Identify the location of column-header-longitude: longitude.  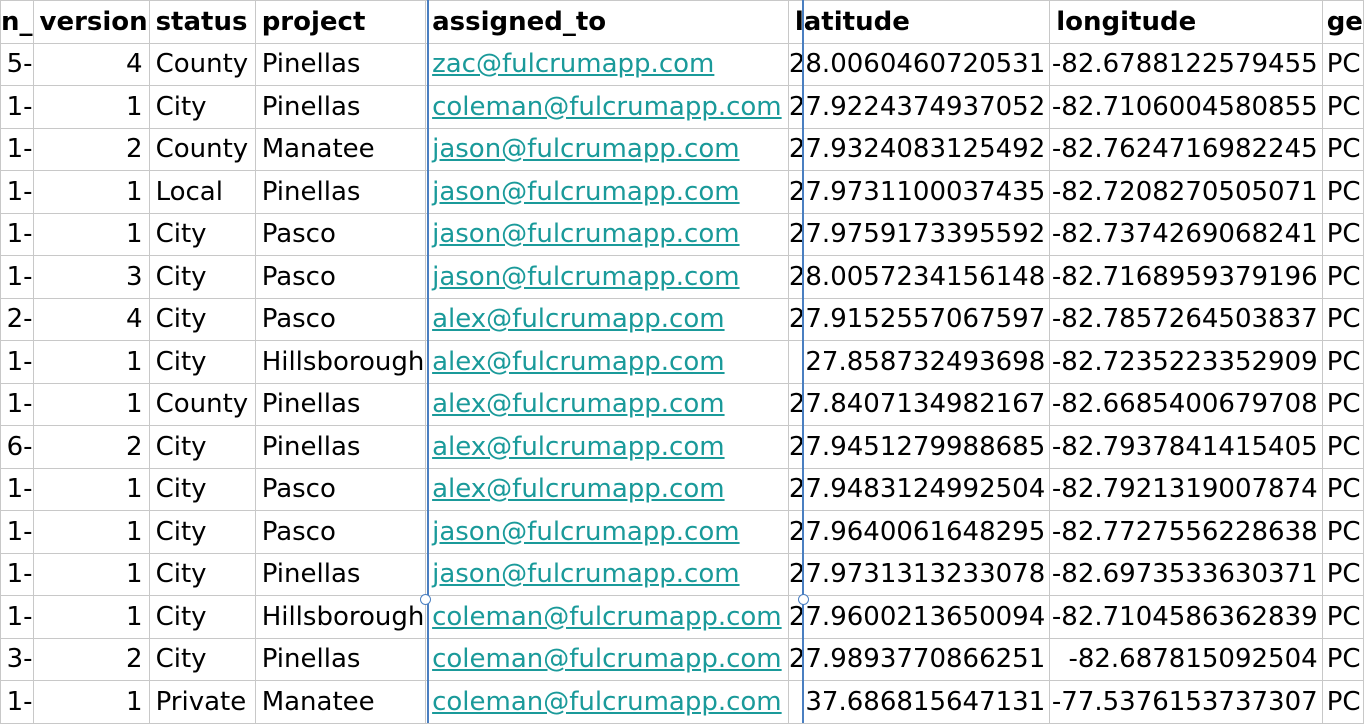
(1186, 22).